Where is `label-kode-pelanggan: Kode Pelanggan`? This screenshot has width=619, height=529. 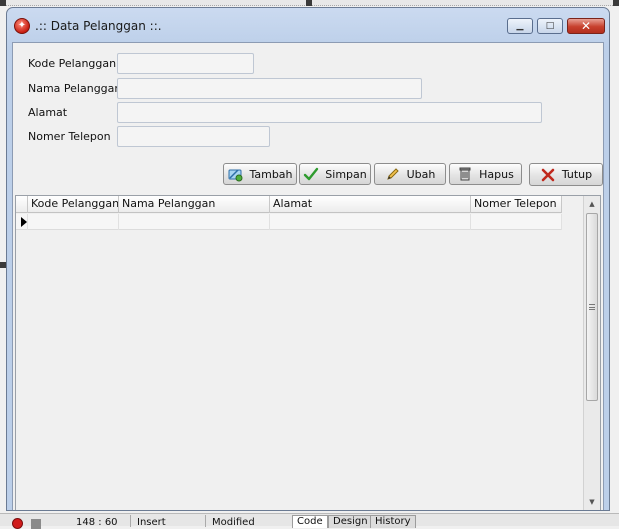
label-kode-pelanggan: Kode Pelanggan is located at coordinates (72, 63).